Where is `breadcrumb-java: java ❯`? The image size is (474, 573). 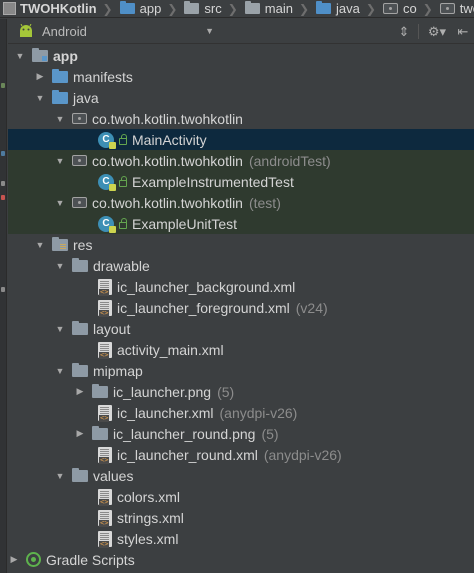
breadcrumb-java: java ❯ is located at coordinates (346, 8).